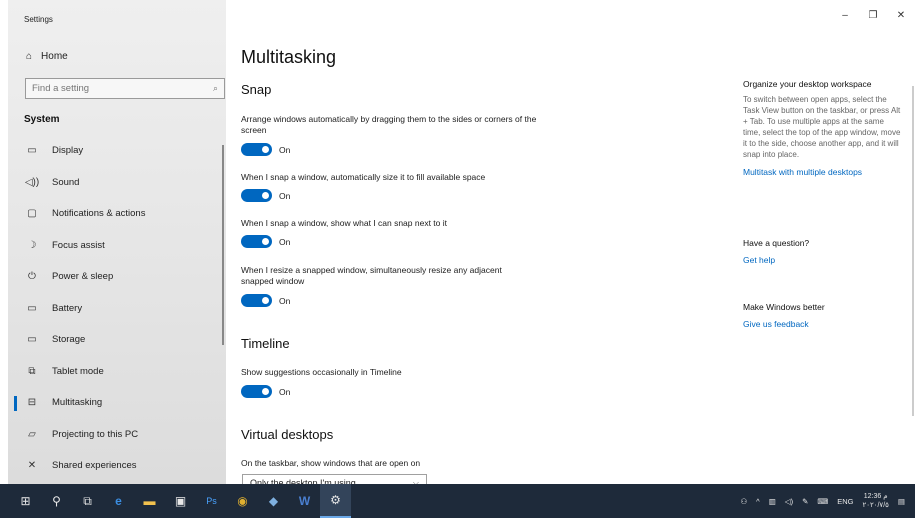 This screenshot has height=518, width=915. I want to click on organize-heading: Organize your desktop workspace, so click(807, 84).